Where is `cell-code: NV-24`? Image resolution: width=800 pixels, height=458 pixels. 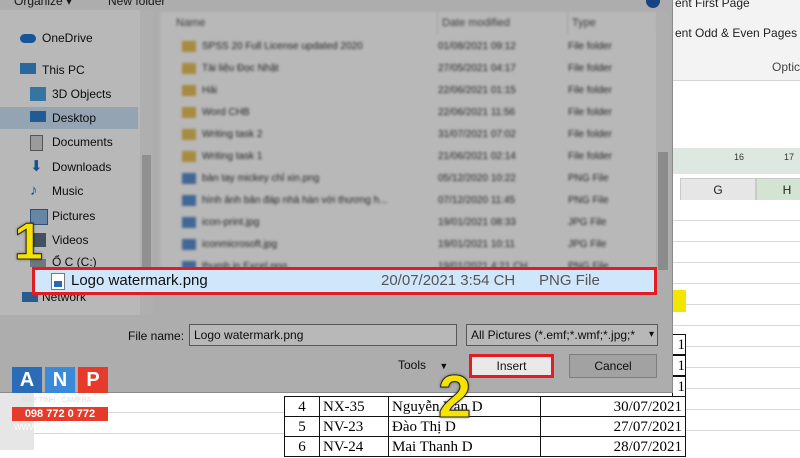
cell-code: NV-24 is located at coordinates (354, 446).